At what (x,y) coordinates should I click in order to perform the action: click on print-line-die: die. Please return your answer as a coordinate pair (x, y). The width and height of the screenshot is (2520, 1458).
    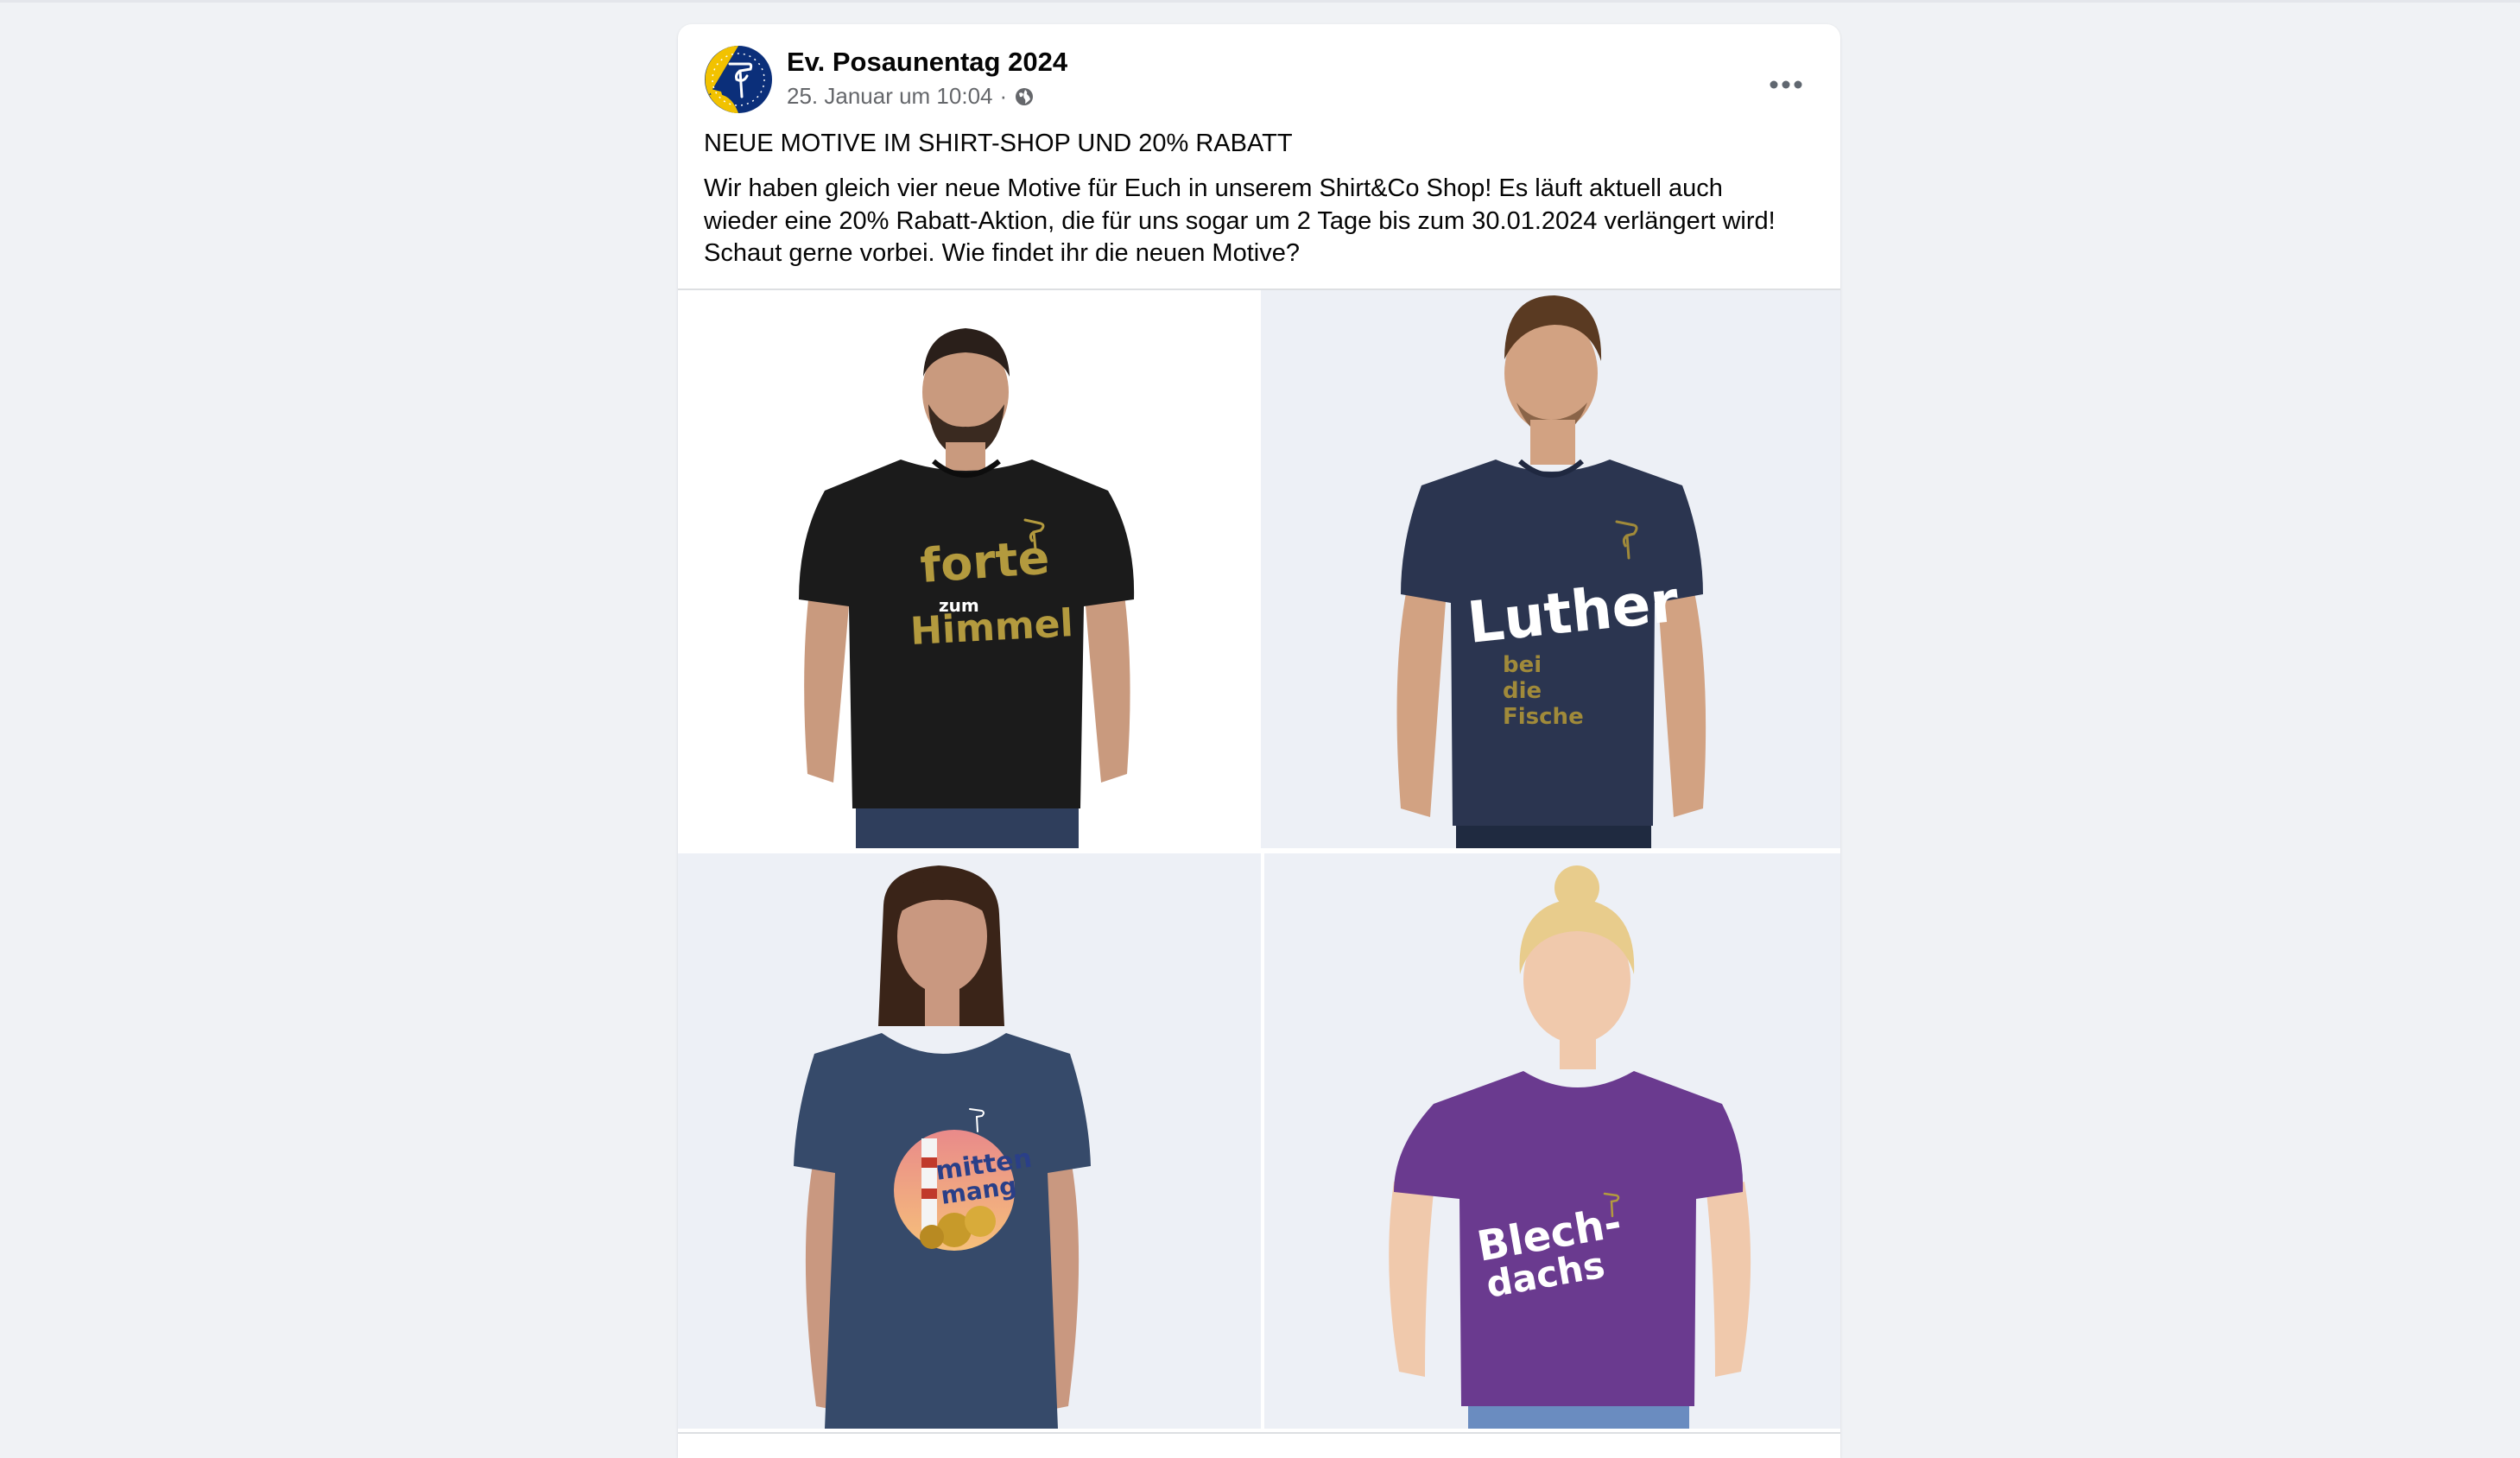
    Looking at the image, I should click on (1522, 691).